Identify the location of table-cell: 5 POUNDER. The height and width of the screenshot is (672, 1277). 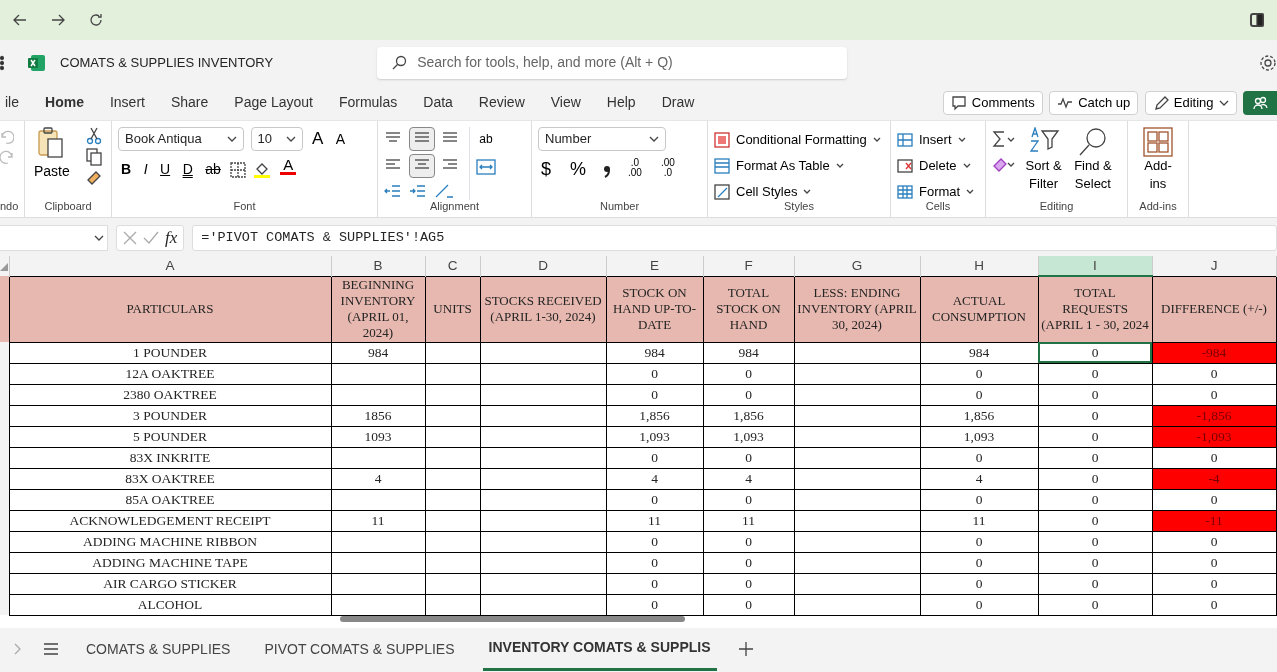
(170, 436).